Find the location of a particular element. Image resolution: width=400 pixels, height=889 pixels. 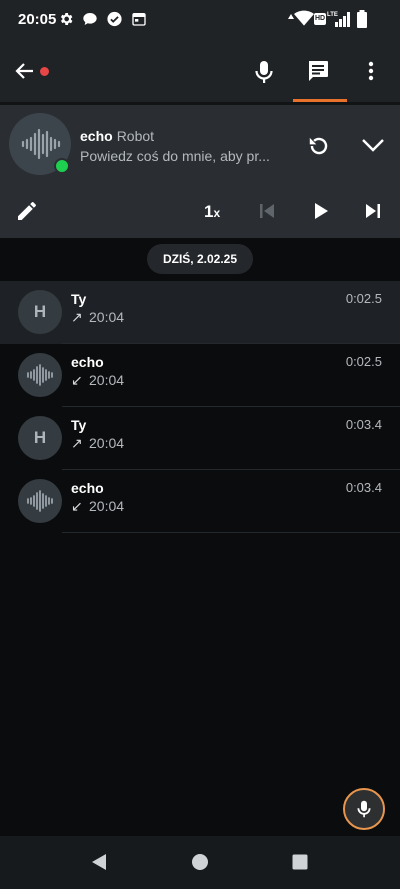

online-status-dot is located at coordinates (62, 166).